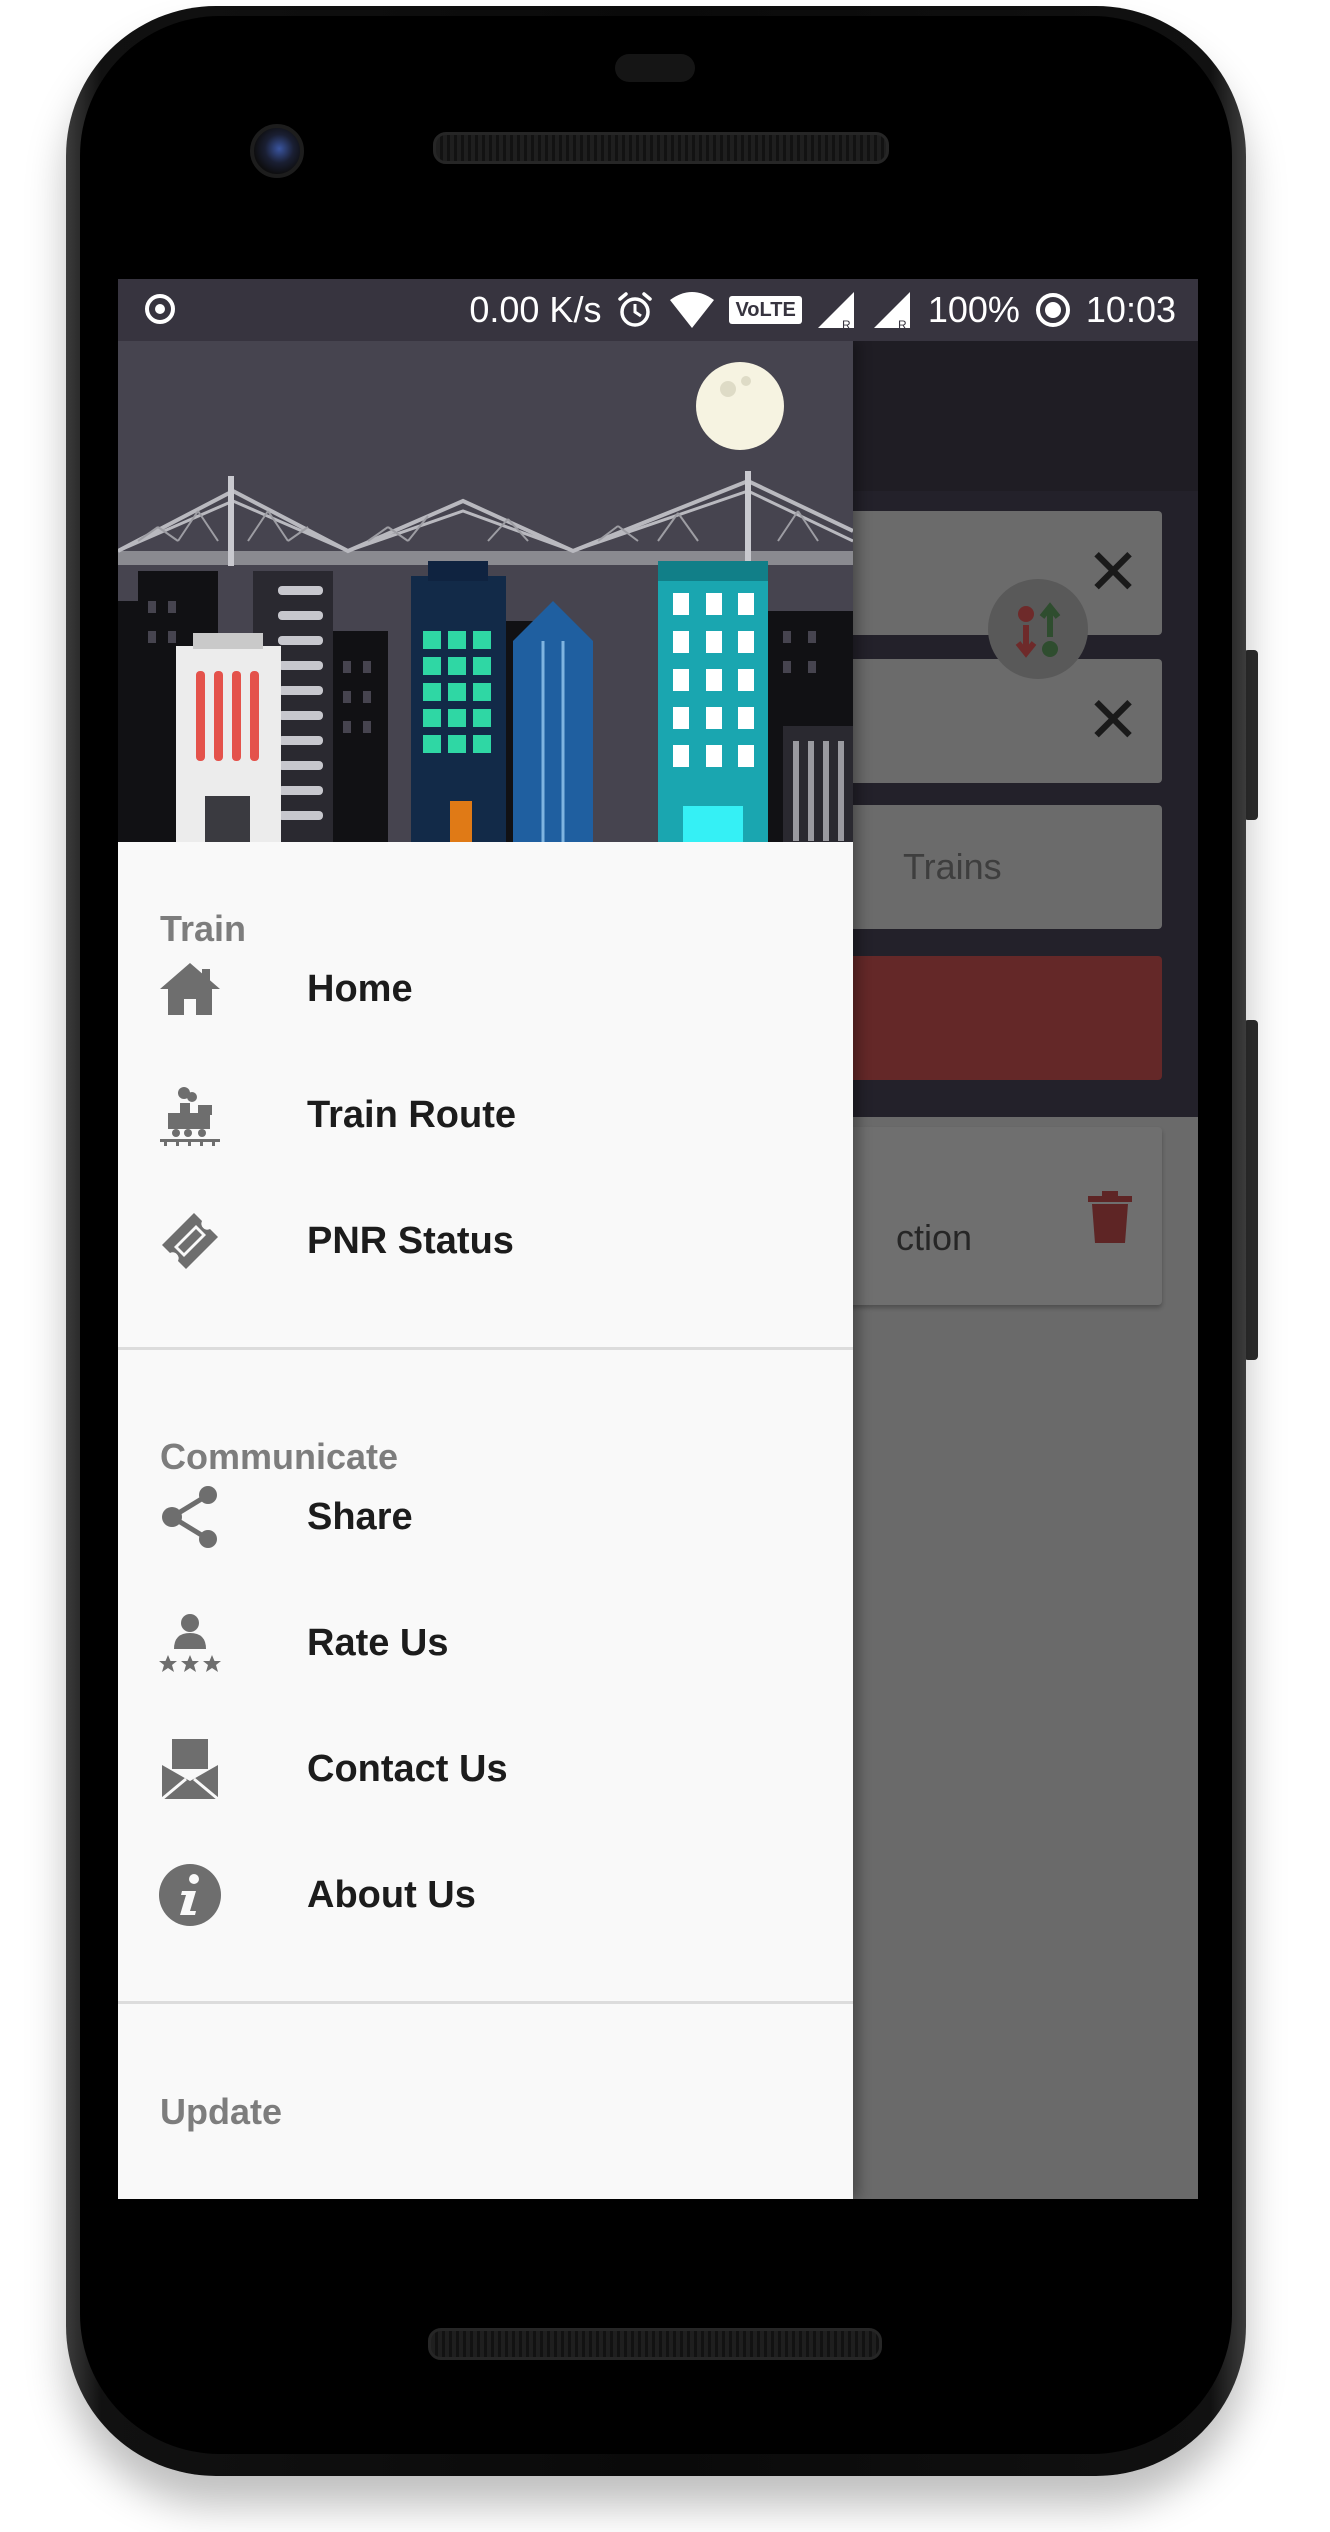  Describe the element at coordinates (934, 1237) in the screenshot. I see `recent-search-text: ction` at that location.